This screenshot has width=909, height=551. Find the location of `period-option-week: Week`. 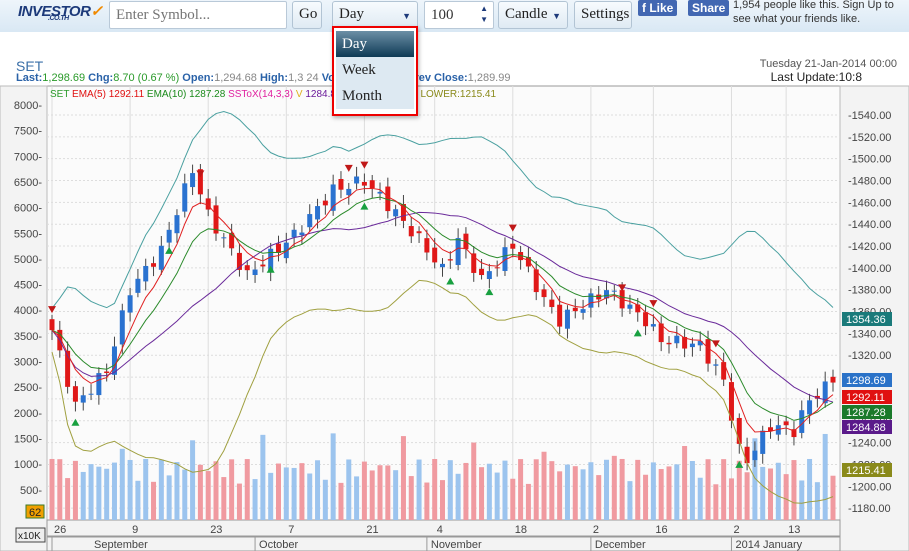

period-option-week: Week is located at coordinates (375, 70).